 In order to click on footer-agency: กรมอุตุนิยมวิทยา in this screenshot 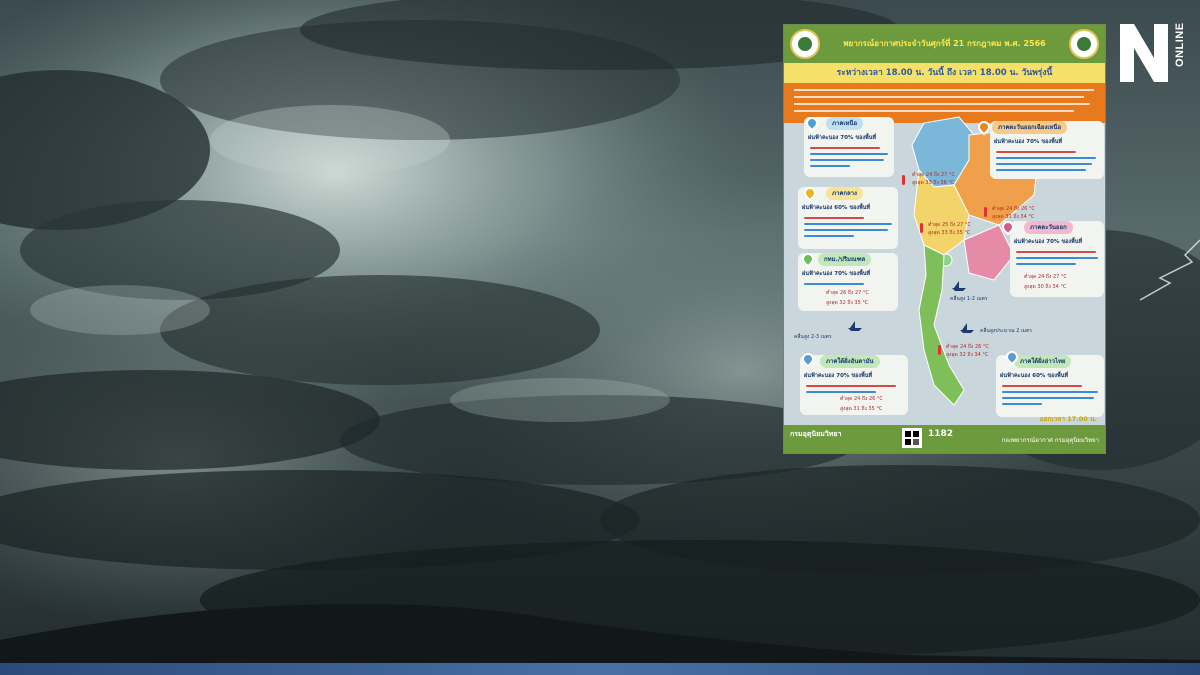, I will do `click(816, 434)`.